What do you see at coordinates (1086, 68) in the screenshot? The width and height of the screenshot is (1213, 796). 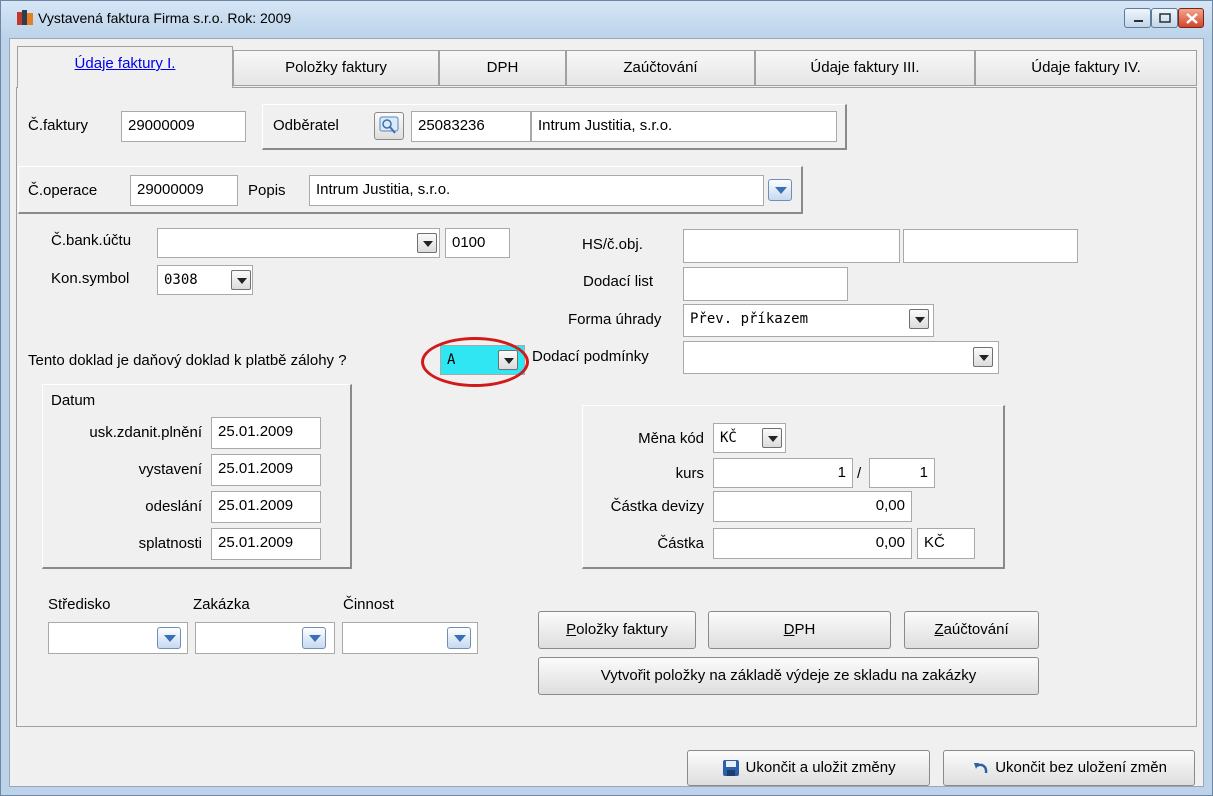 I see `tab-invoice-data-4: Údaje faktury IV.` at bounding box center [1086, 68].